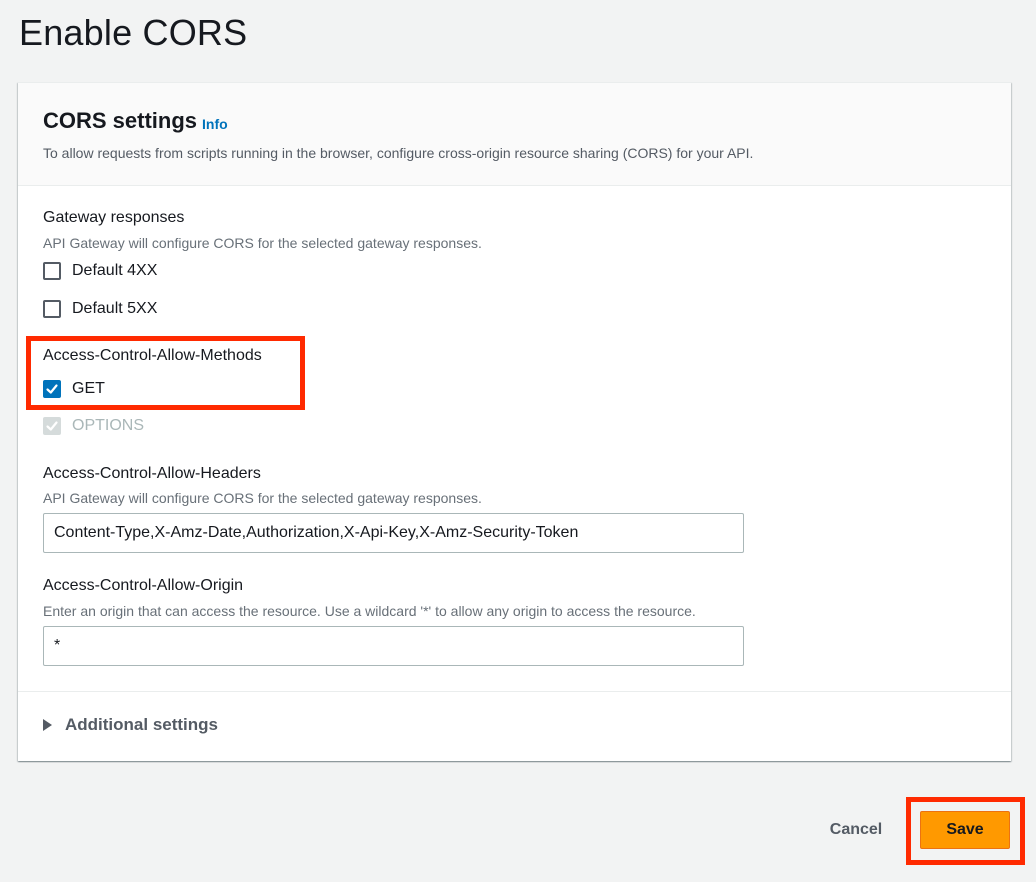  What do you see at coordinates (152, 355) in the screenshot?
I see `allow-methods-label: Access-Control-Allow-Methods` at bounding box center [152, 355].